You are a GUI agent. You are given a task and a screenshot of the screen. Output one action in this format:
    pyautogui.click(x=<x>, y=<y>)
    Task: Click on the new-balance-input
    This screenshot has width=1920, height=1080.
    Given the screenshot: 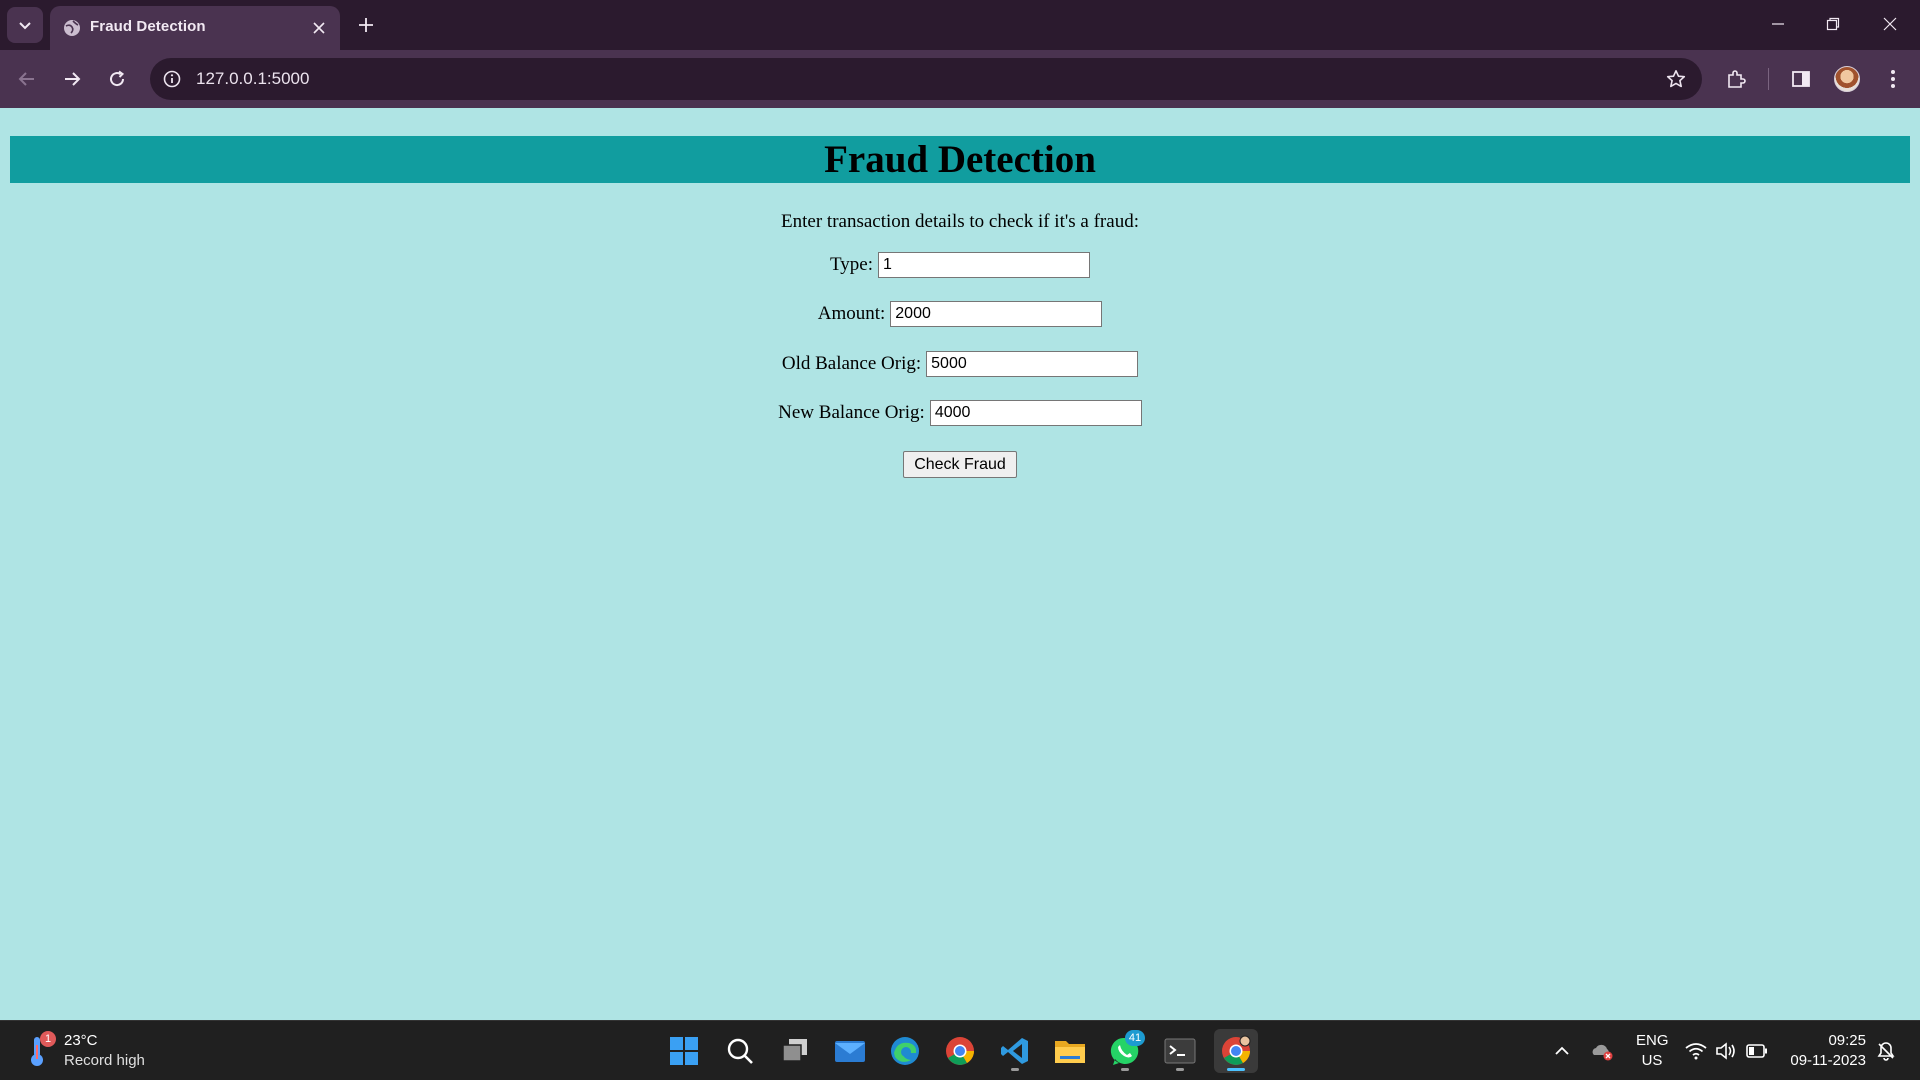 What is the action you would take?
    pyautogui.click(x=1035, y=413)
    